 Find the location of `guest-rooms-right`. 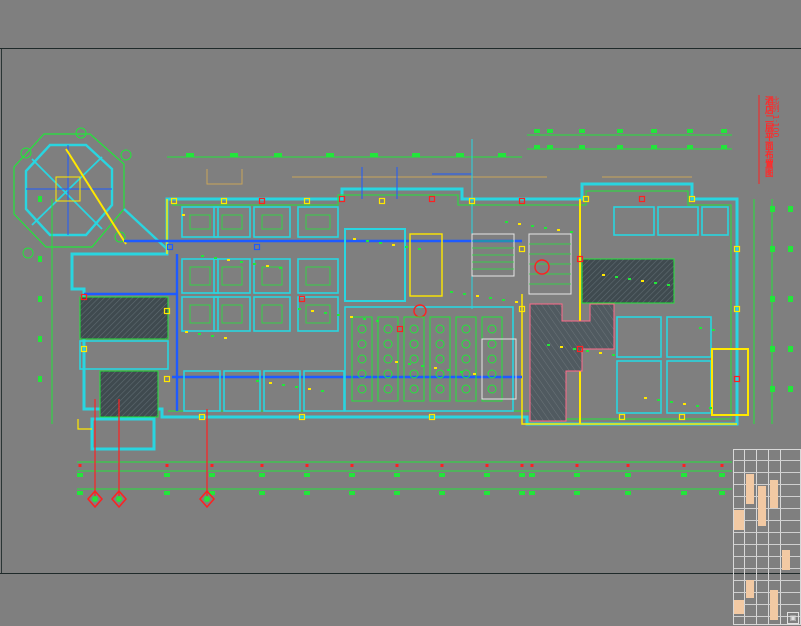

guest-rooms-right is located at coordinates (681, 311).